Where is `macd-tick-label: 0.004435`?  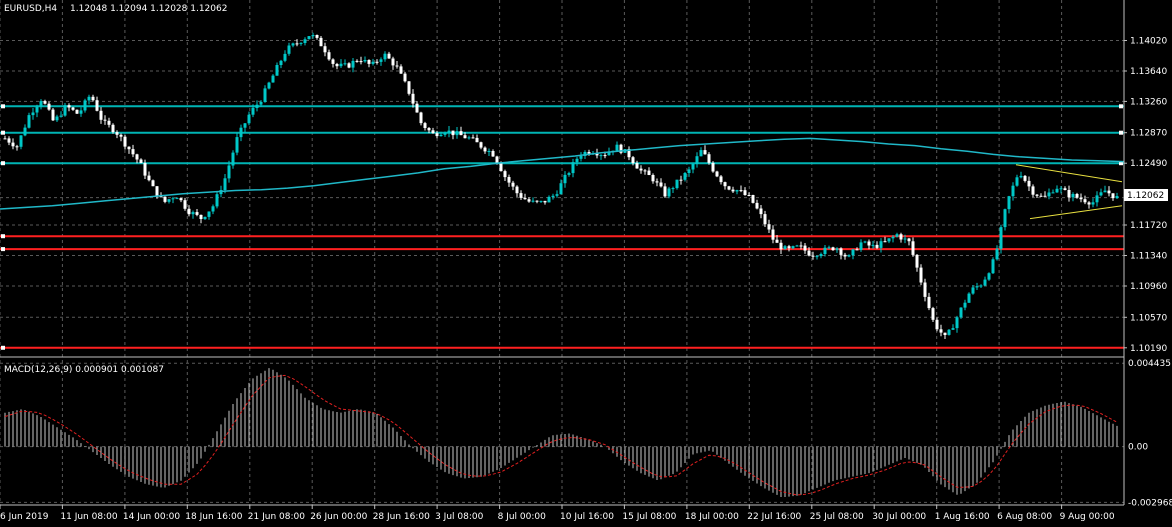
macd-tick-label: 0.004435 is located at coordinates (1149, 364).